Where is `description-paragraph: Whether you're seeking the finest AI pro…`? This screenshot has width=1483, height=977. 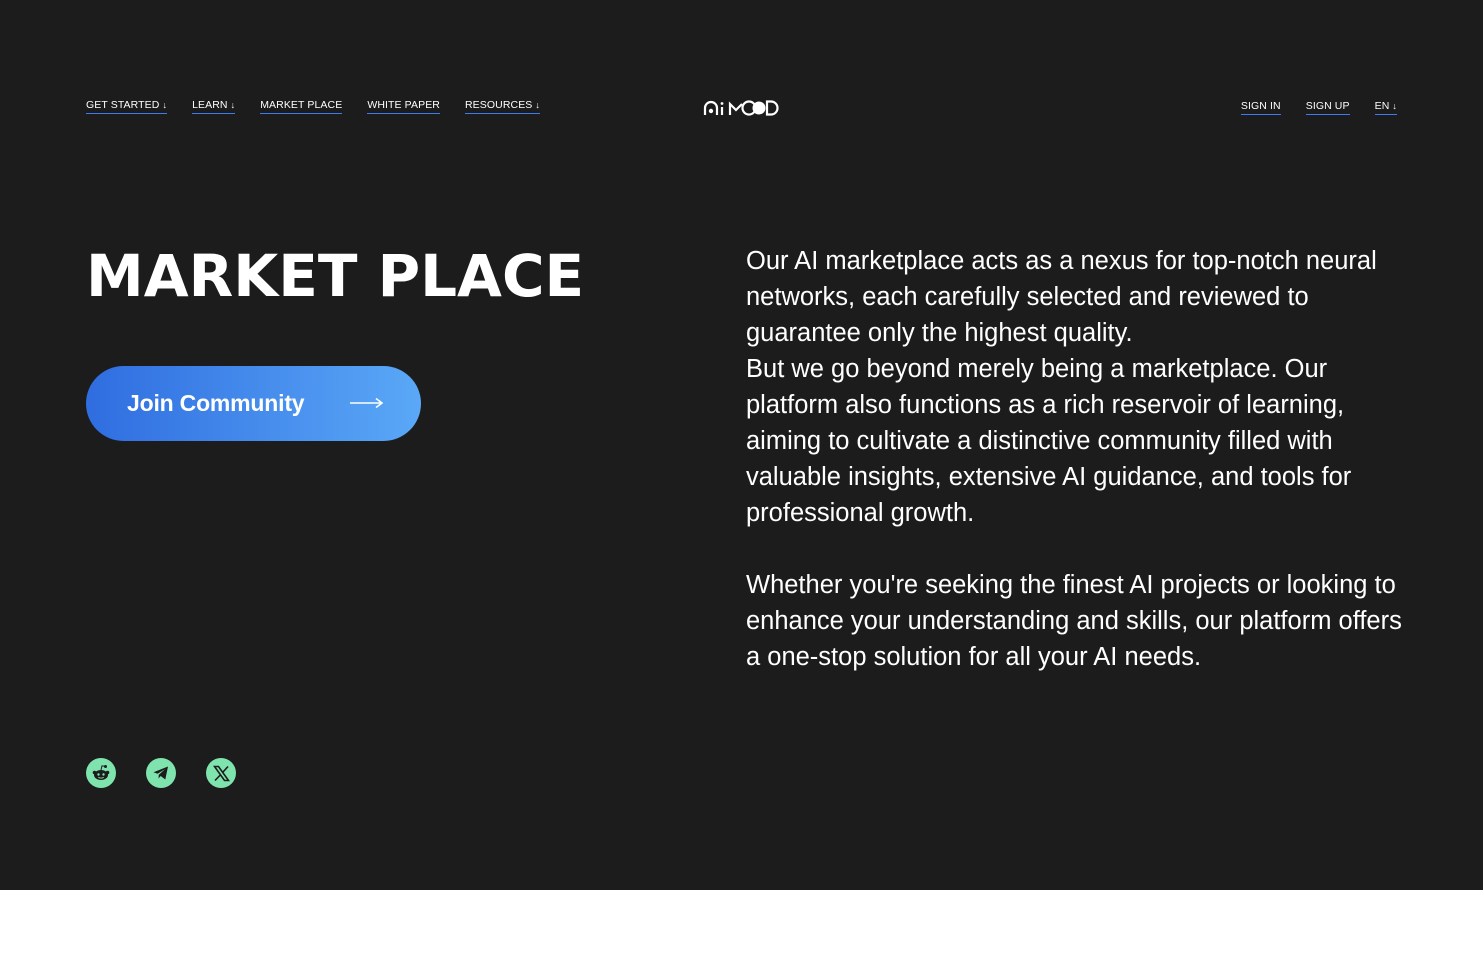 description-paragraph: Whether you're seeking the finest AI pro… is located at coordinates (1074, 621).